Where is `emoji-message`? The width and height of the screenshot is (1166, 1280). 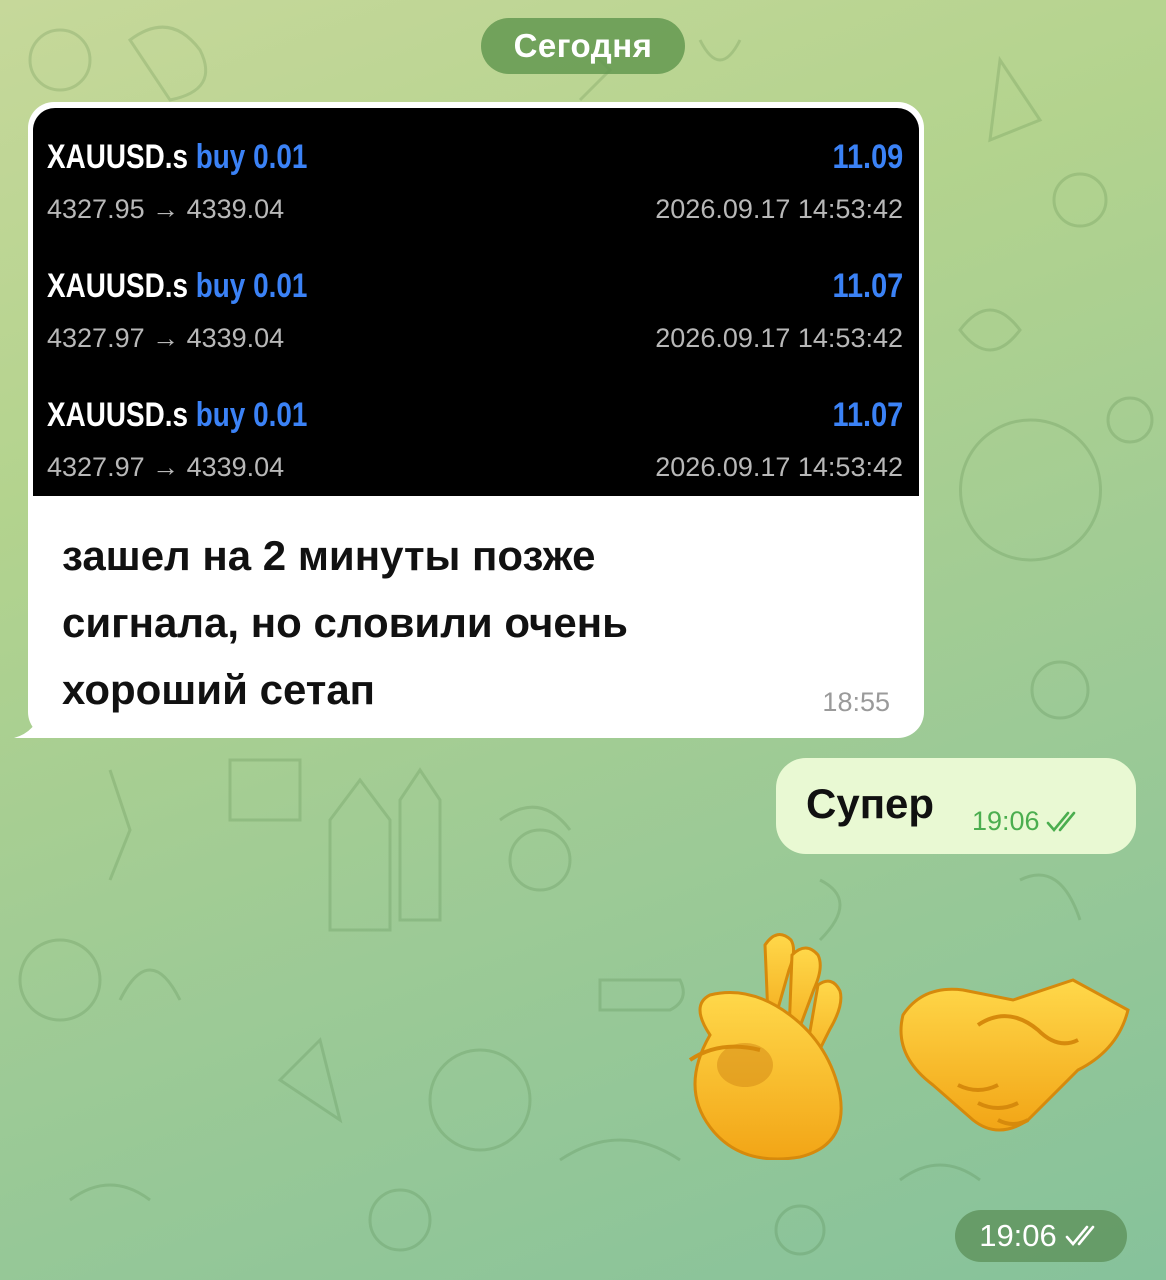
emoji-message is located at coordinates (905, 1045).